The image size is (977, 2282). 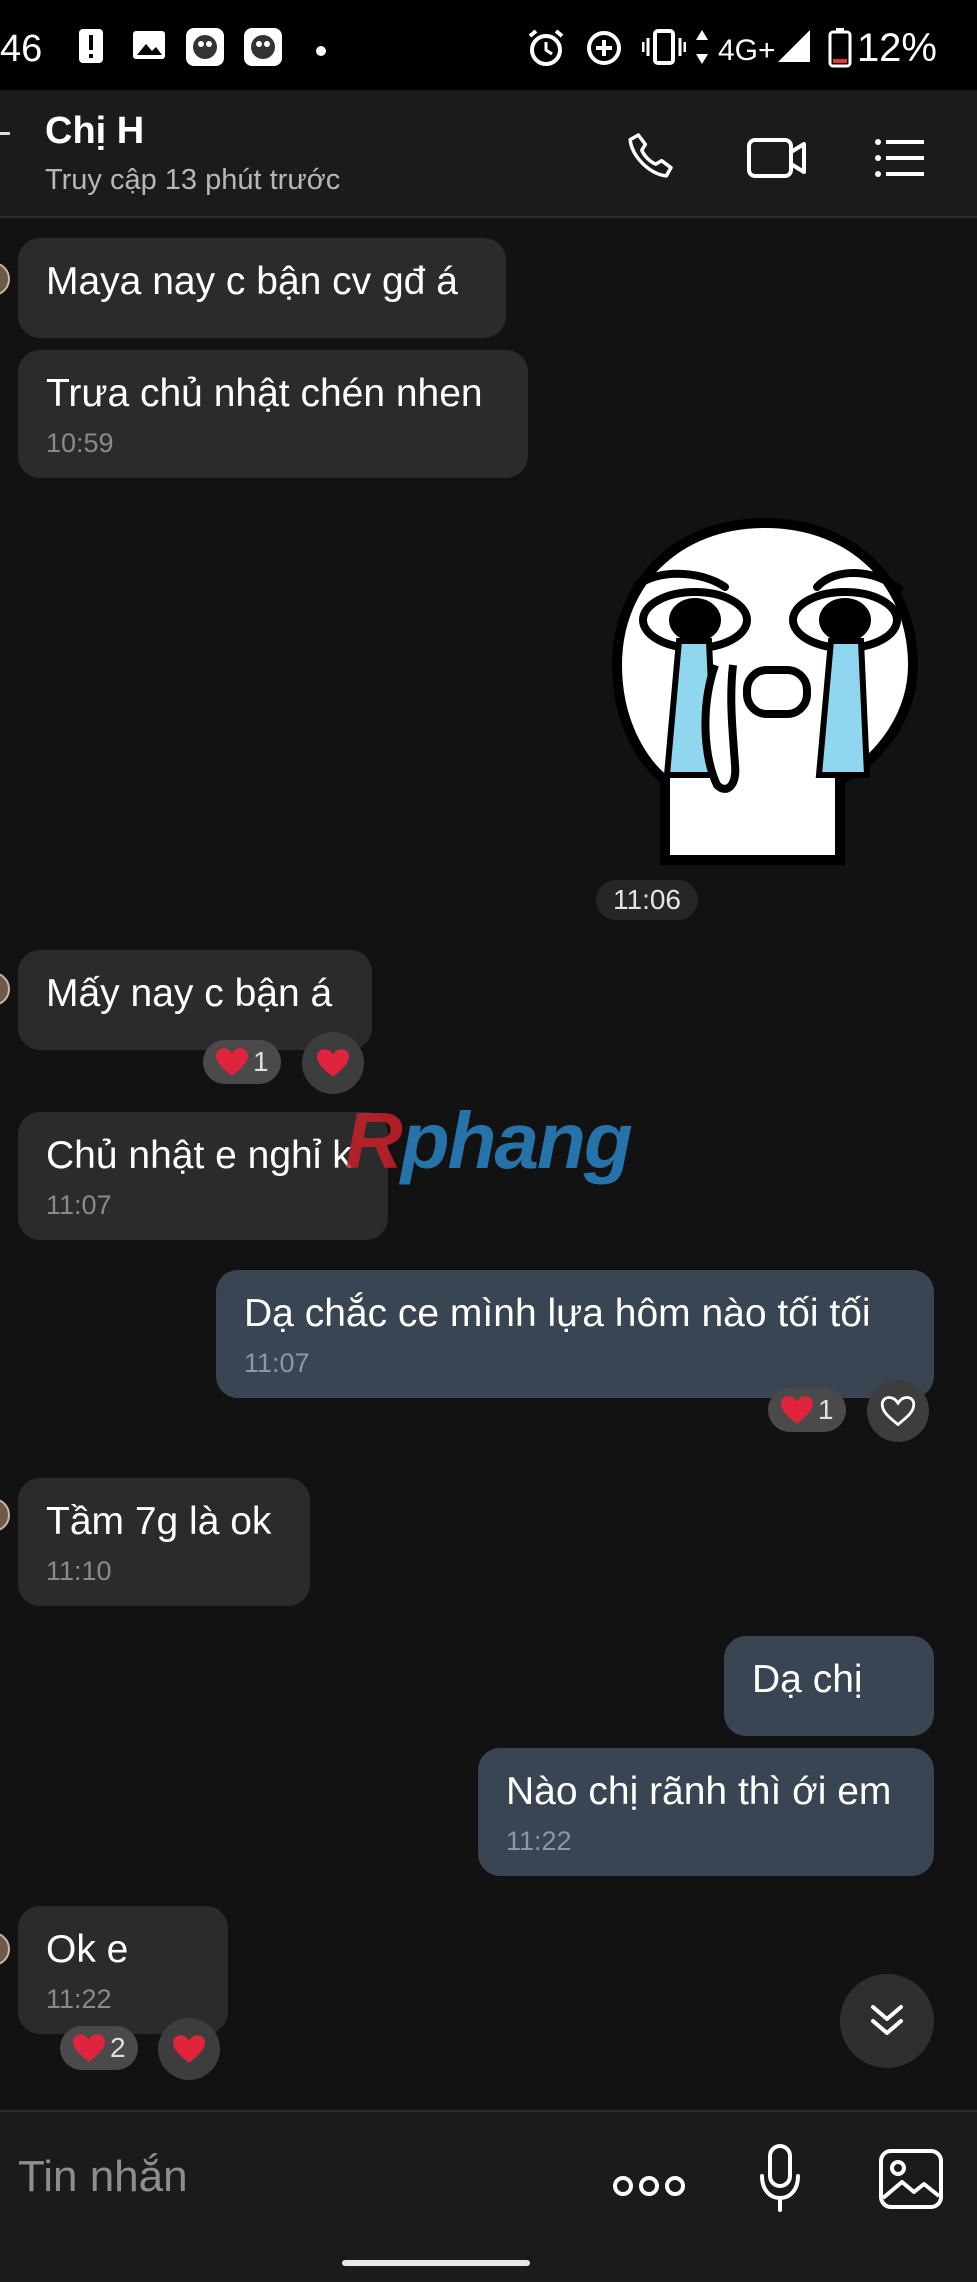 I want to click on message-text: Nào chị rãnh thì ới em, so click(x=699, y=1791).